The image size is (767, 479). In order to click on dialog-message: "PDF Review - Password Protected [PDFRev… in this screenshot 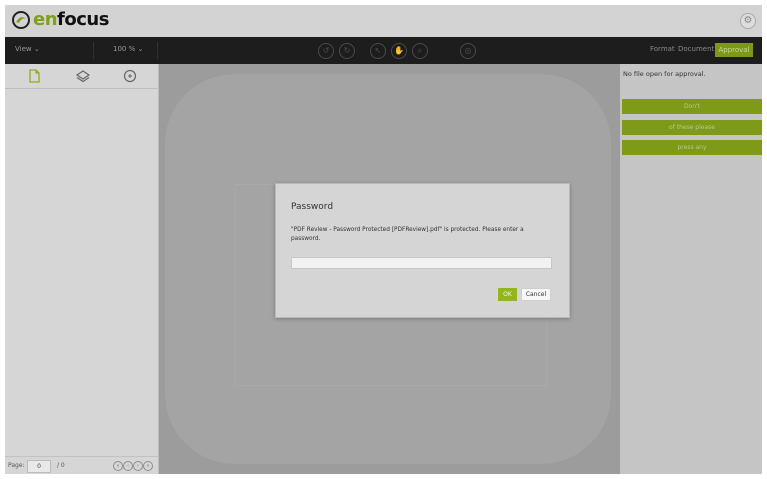, I will do `click(407, 234)`.